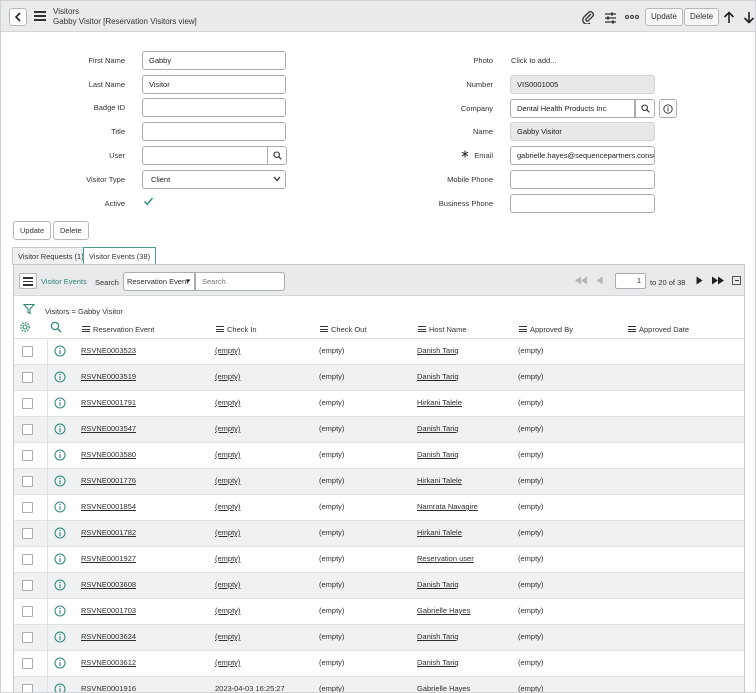  I want to click on cell-host-name: Hirkani Talele, so click(439, 480).